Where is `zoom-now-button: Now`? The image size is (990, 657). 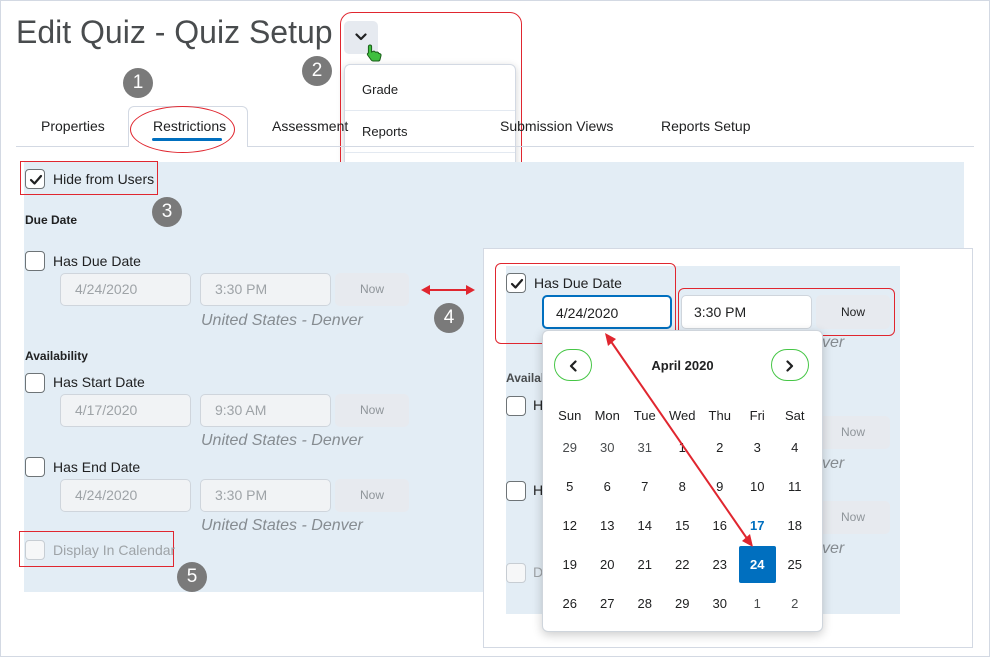 zoom-now-button: Now is located at coordinates (853, 312).